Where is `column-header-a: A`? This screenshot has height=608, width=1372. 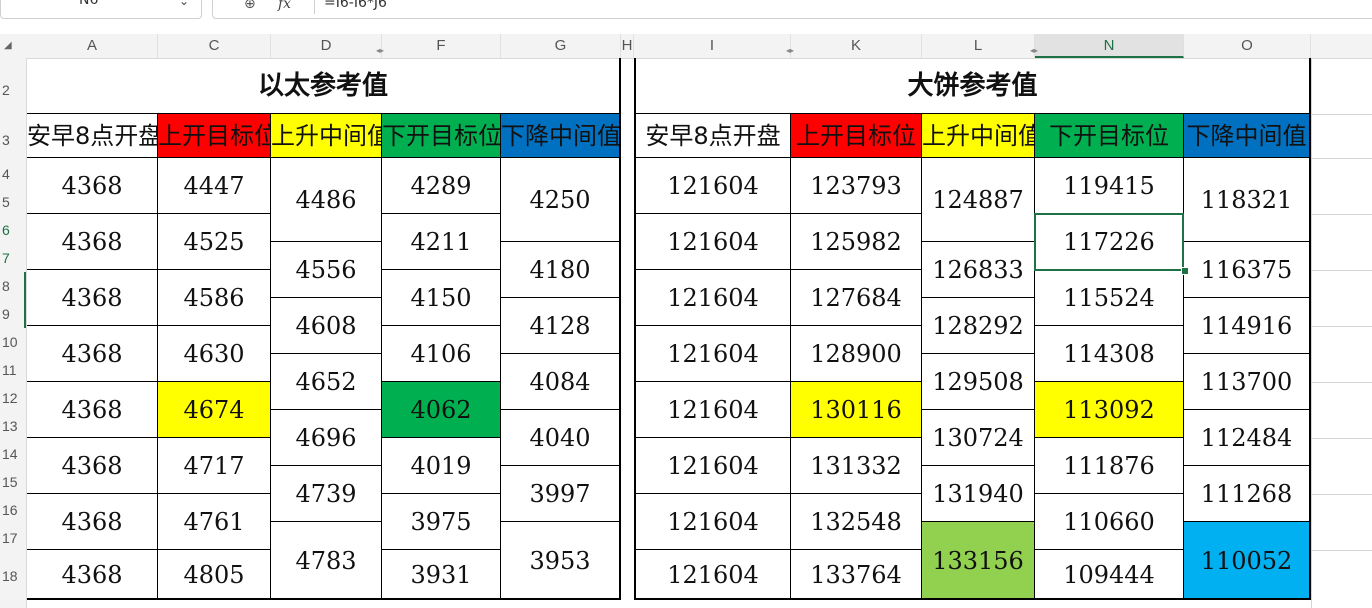 column-header-a: A is located at coordinates (92, 46).